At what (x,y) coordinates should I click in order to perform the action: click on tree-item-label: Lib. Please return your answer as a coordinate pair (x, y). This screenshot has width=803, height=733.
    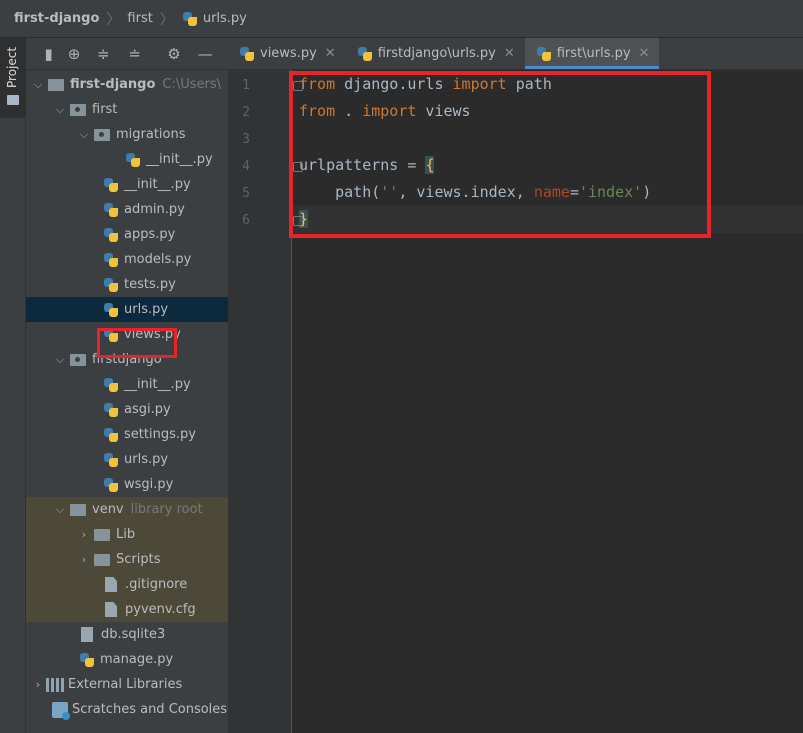
    Looking at the image, I should click on (126, 534).